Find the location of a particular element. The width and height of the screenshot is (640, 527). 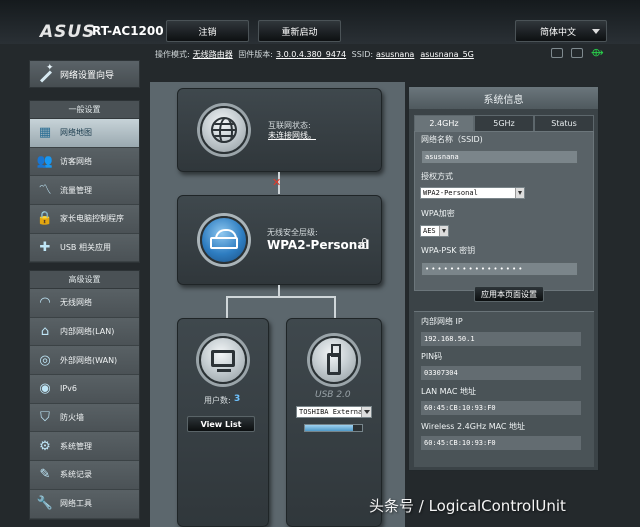

usb-capacity-bar is located at coordinates (333, 428).